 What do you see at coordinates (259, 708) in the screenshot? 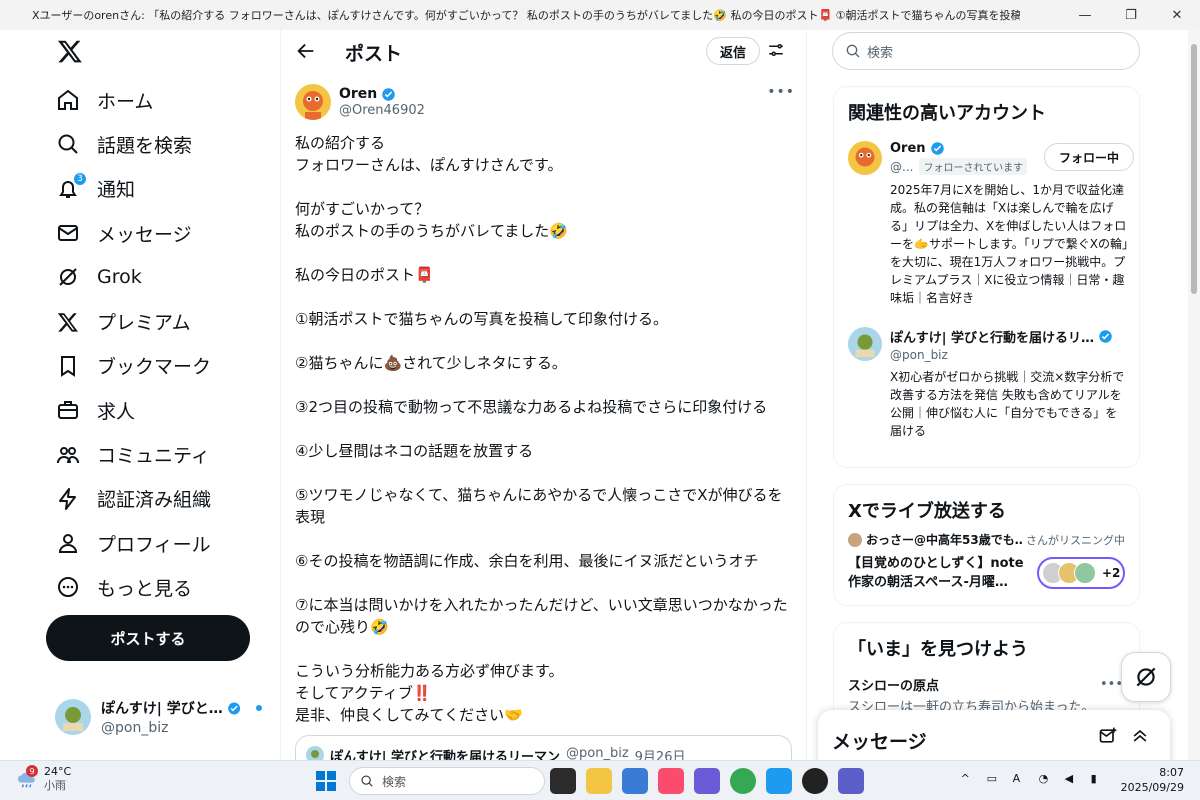
I see `status-dot` at bounding box center [259, 708].